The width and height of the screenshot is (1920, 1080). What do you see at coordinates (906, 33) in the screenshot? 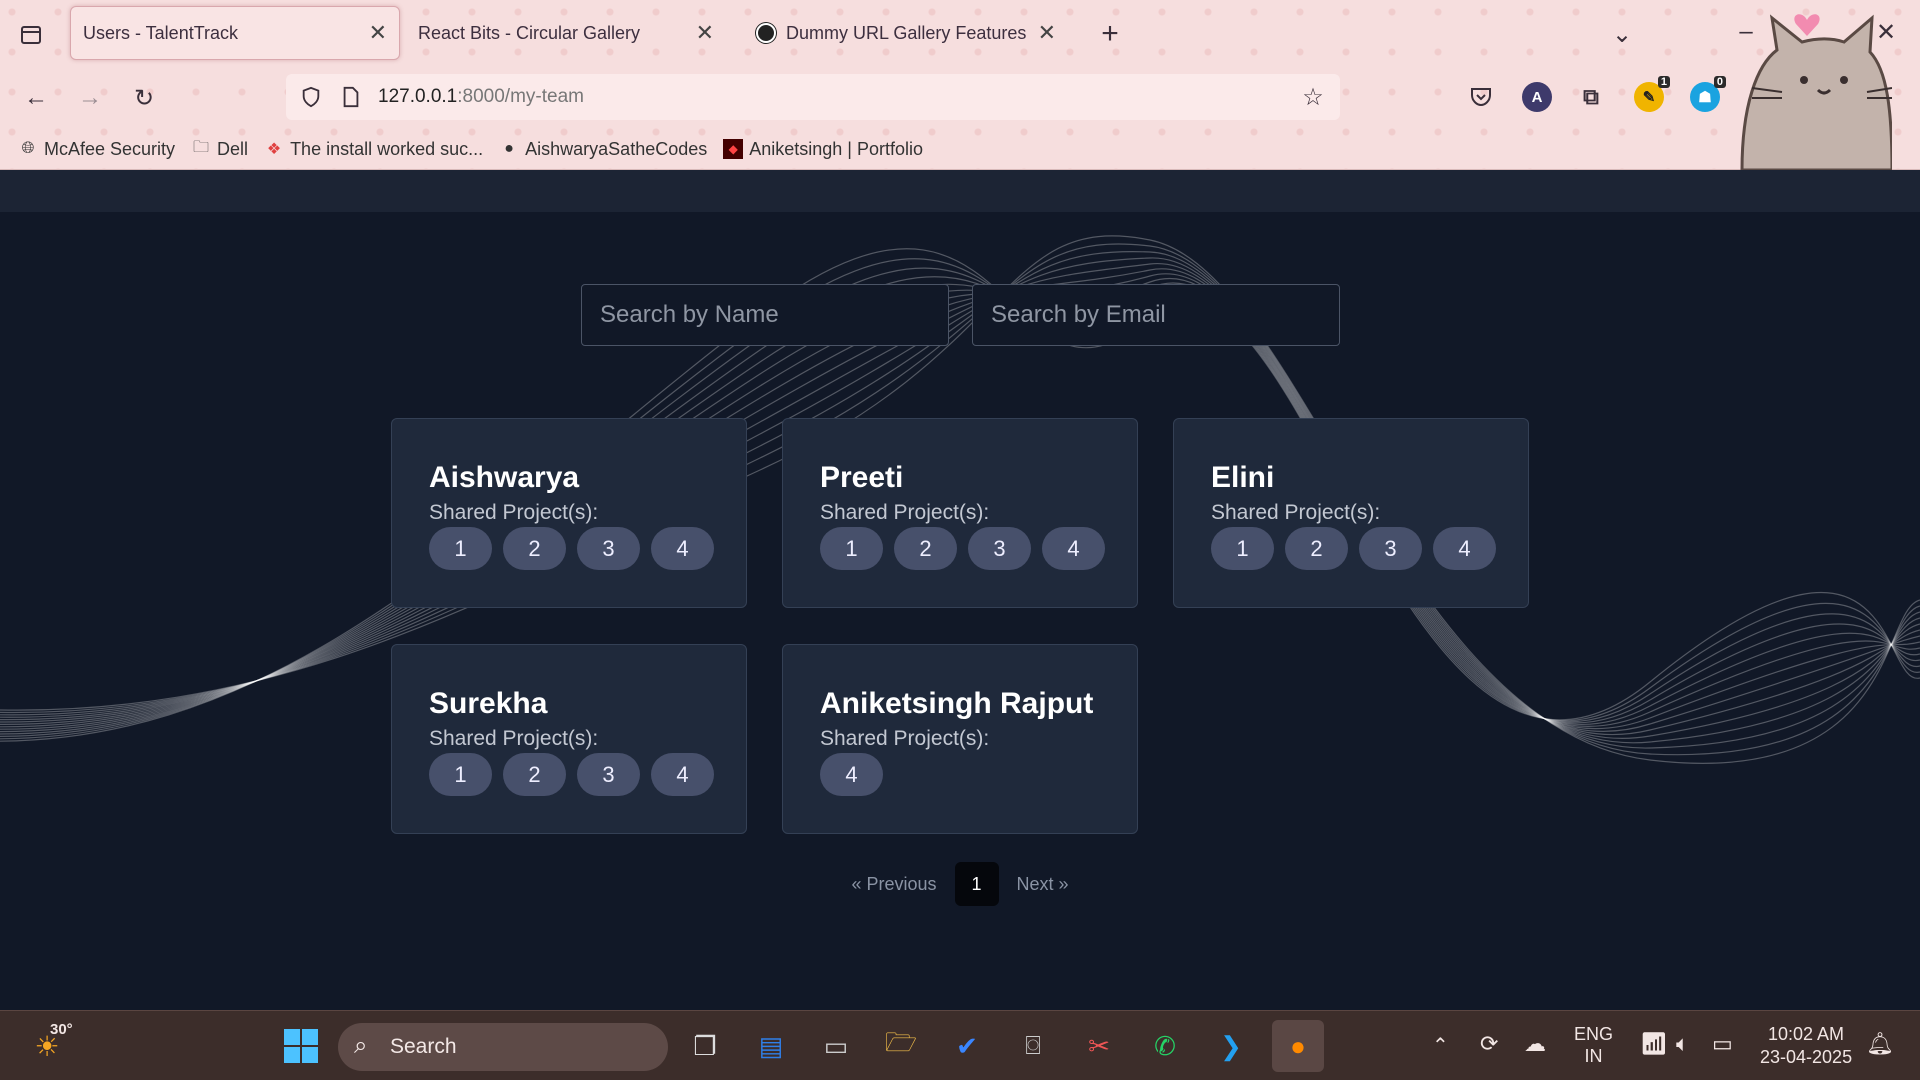
I see `tab-dummy-url-gallery: Dummy URL Gallery Features ✕` at bounding box center [906, 33].